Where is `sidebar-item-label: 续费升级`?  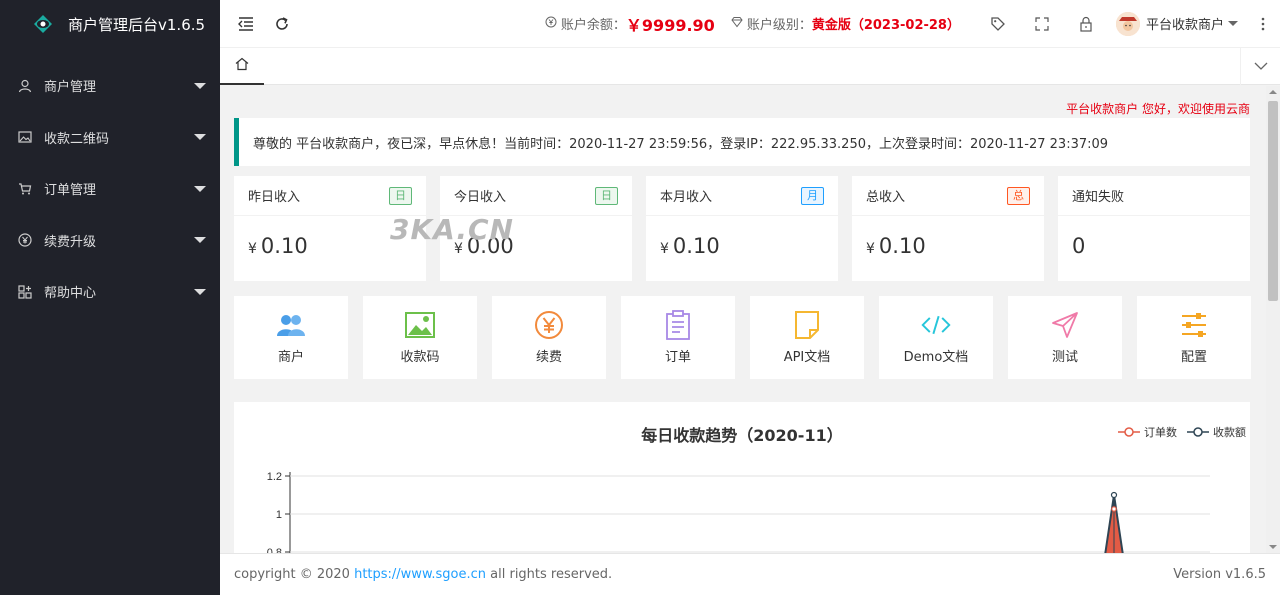 sidebar-item-label: 续费升级 is located at coordinates (70, 242).